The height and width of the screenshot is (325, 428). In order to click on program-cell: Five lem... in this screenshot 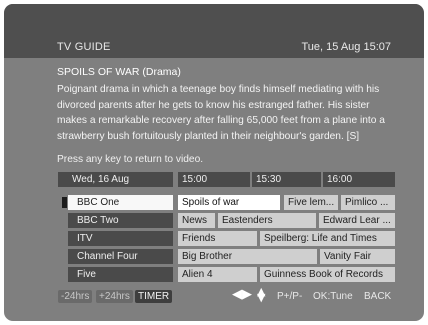, I will do `click(311, 202)`.